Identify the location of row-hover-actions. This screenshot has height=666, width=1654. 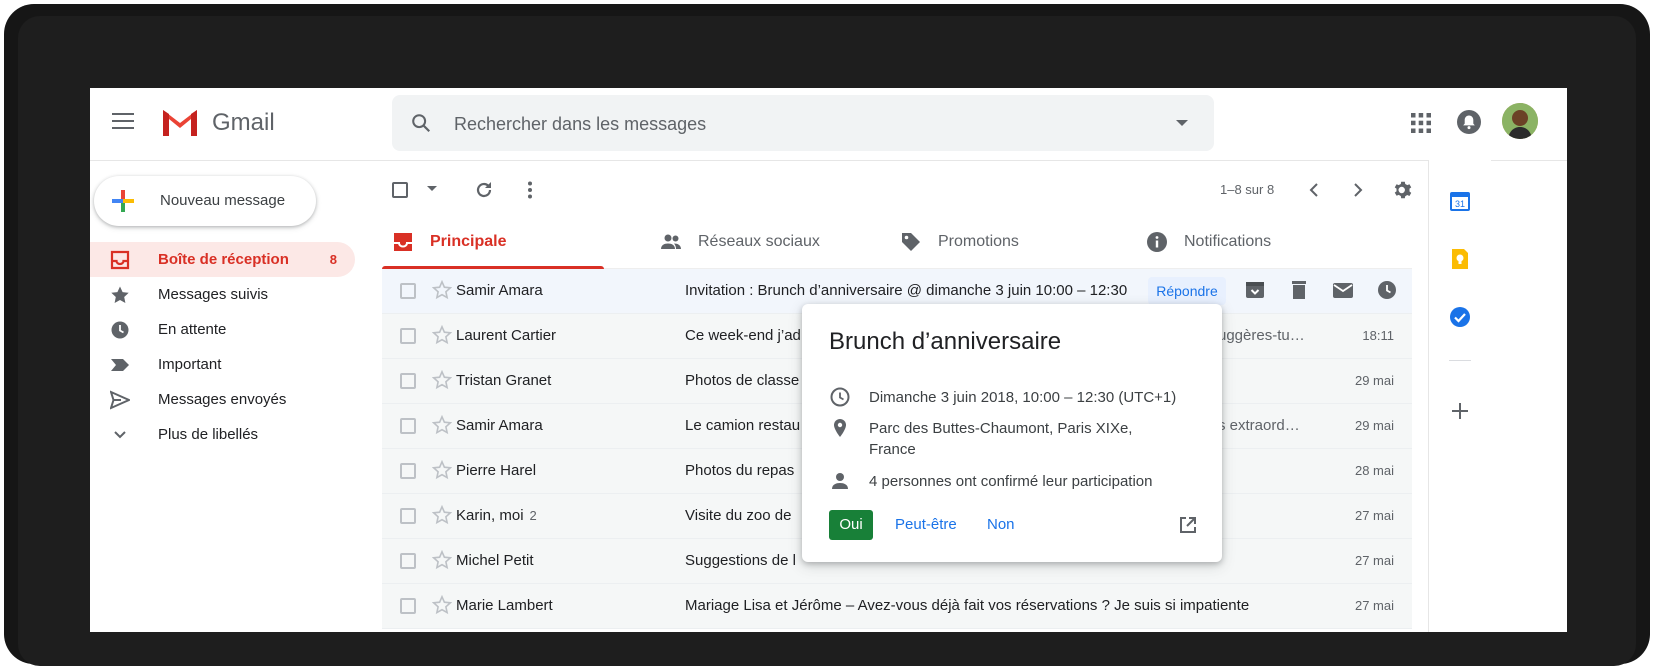
(1325, 291).